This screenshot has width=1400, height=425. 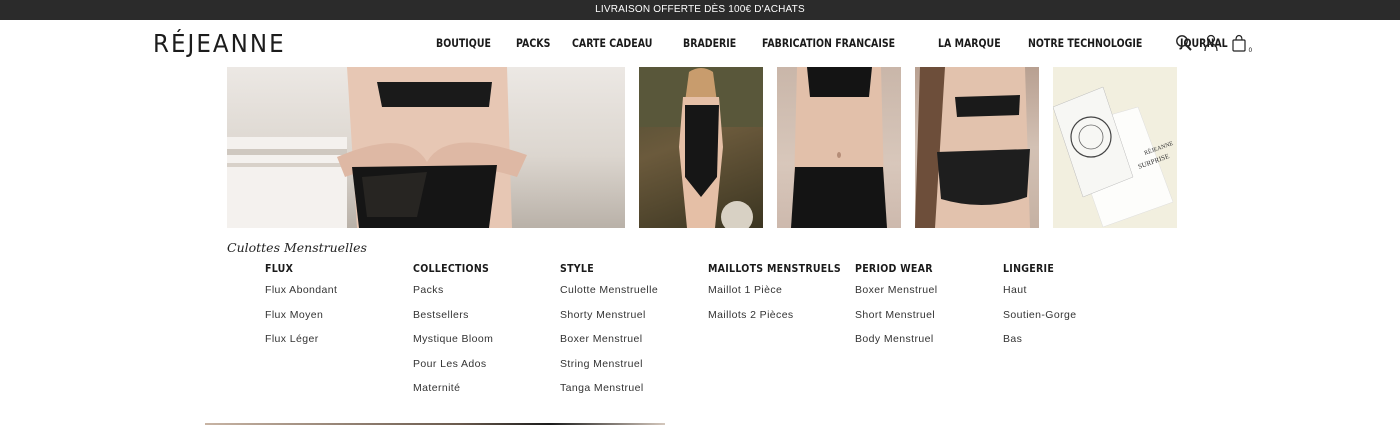 What do you see at coordinates (609, 296) in the screenshot?
I see `menu-link: Culotte Menstruelle` at bounding box center [609, 296].